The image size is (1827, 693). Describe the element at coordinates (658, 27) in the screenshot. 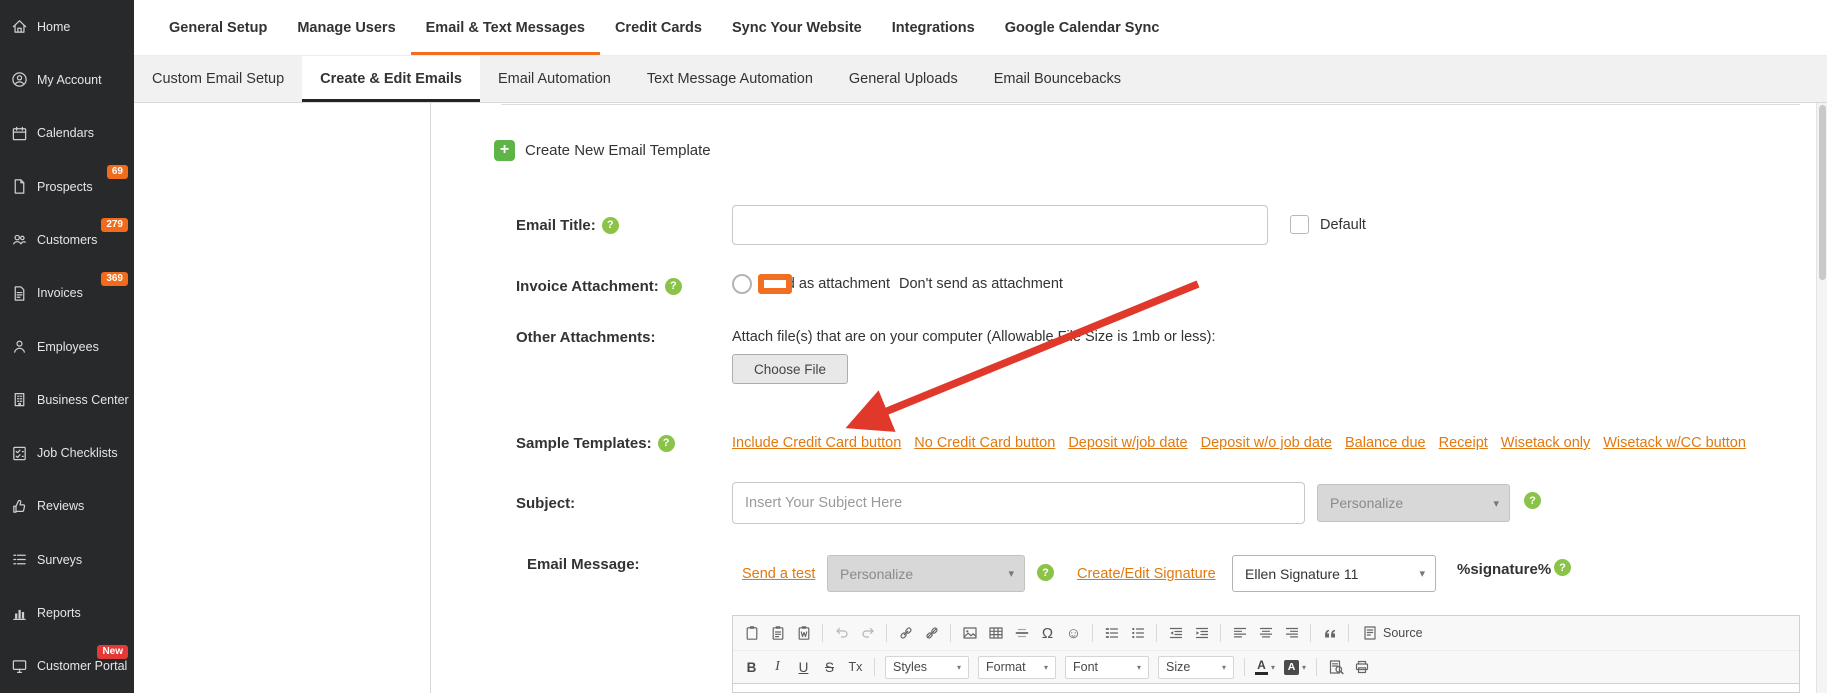

I see `tab-credit-cards: Credit Cards` at that location.